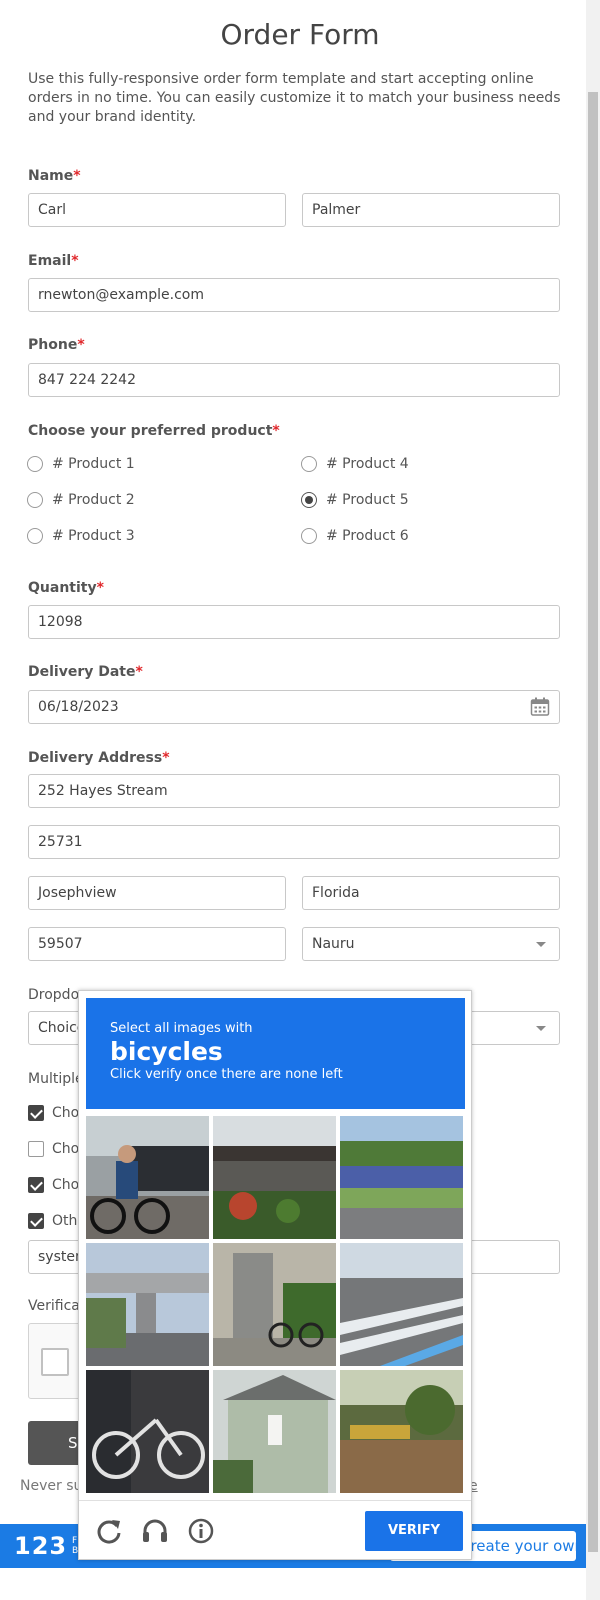 This screenshot has height=1600, width=600. Describe the element at coordinates (181, 1028) in the screenshot. I see `challenge-instruction: Select all images with` at that location.